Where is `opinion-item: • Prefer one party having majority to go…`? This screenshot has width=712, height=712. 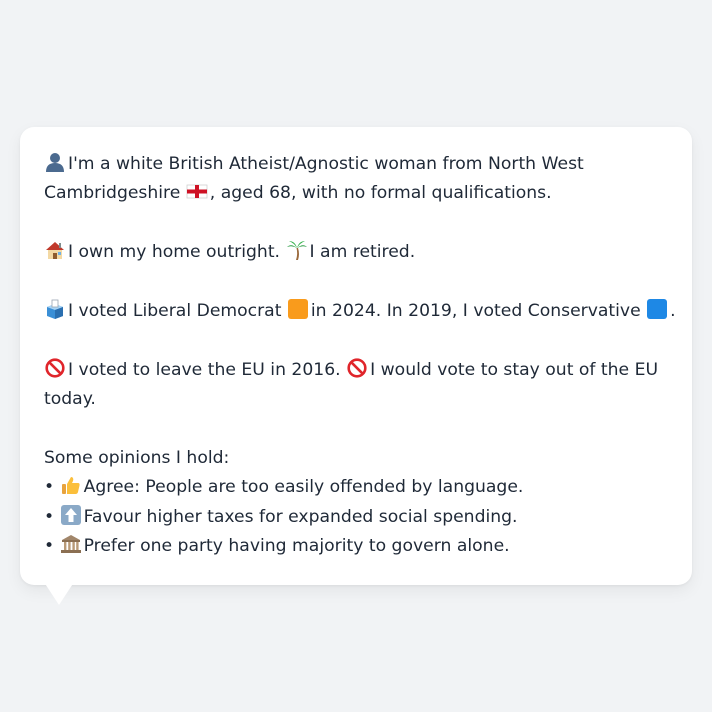
opinion-item: • Prefer one party having majority to go… is located at coordinates (356, 546).